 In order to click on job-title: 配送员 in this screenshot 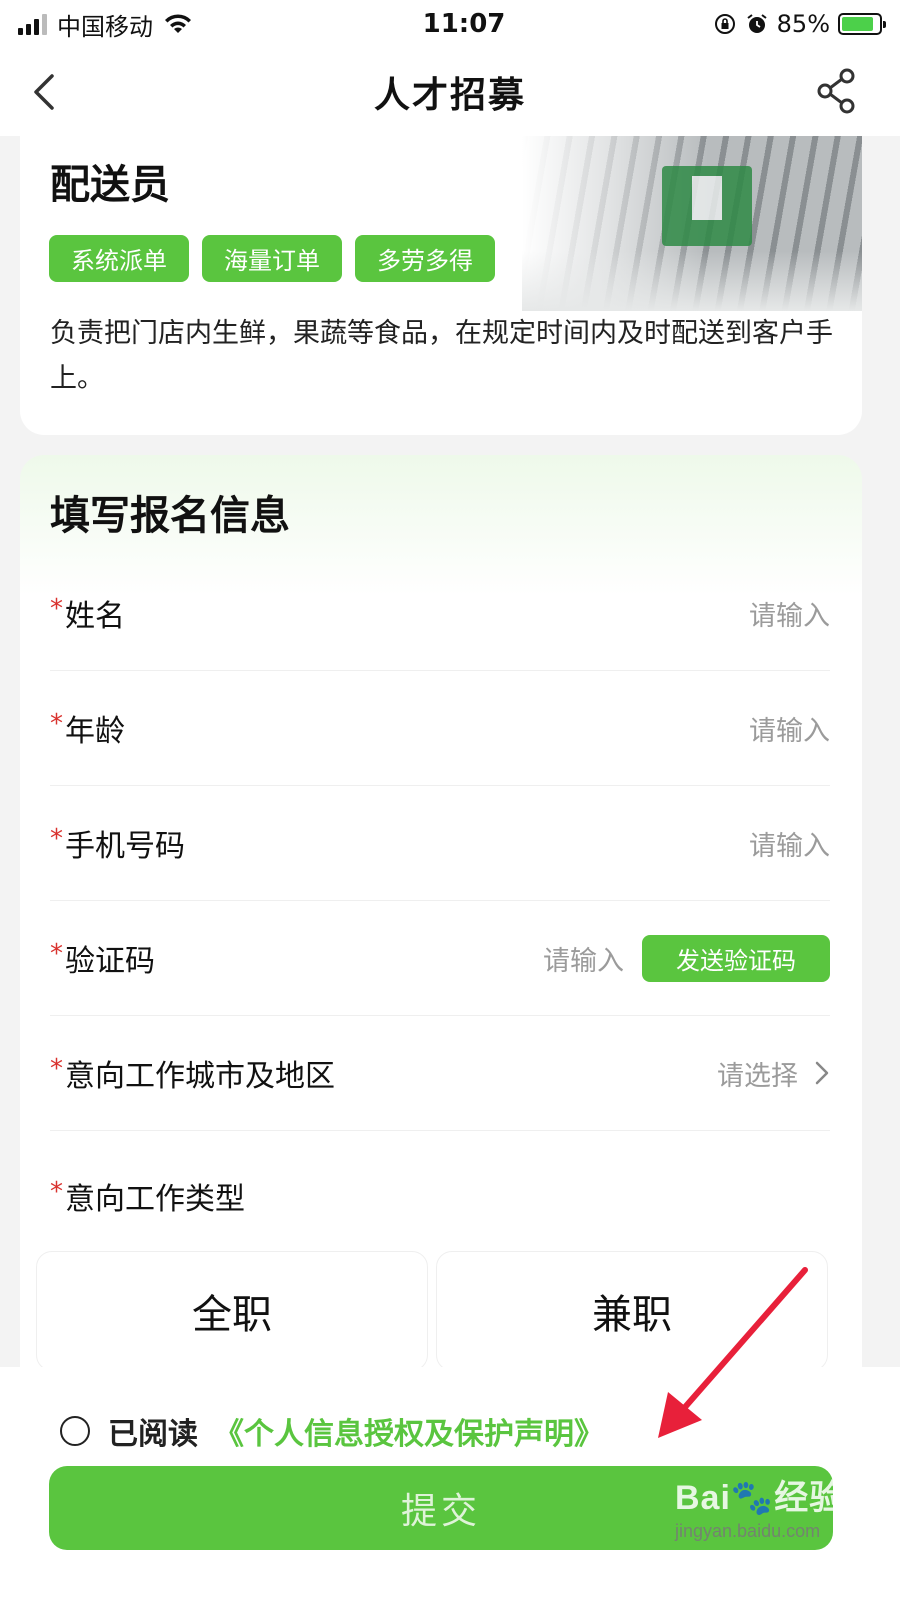, I will do `click(110, 185)`.